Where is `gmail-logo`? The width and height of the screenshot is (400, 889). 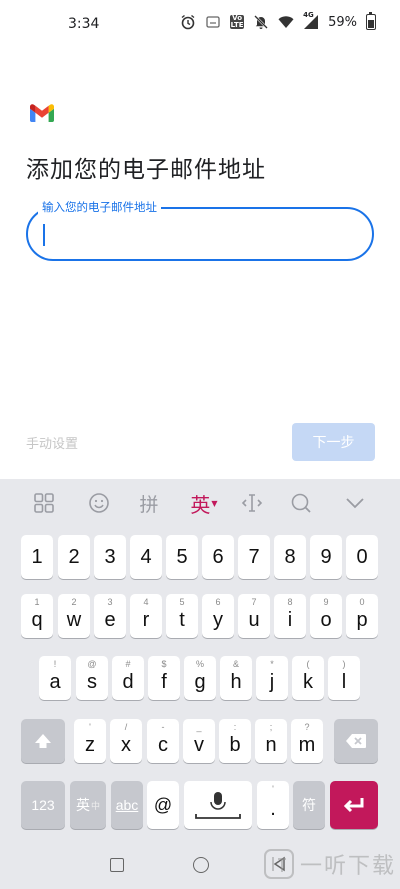 gmail-logo is located at coordinates (42, 113).